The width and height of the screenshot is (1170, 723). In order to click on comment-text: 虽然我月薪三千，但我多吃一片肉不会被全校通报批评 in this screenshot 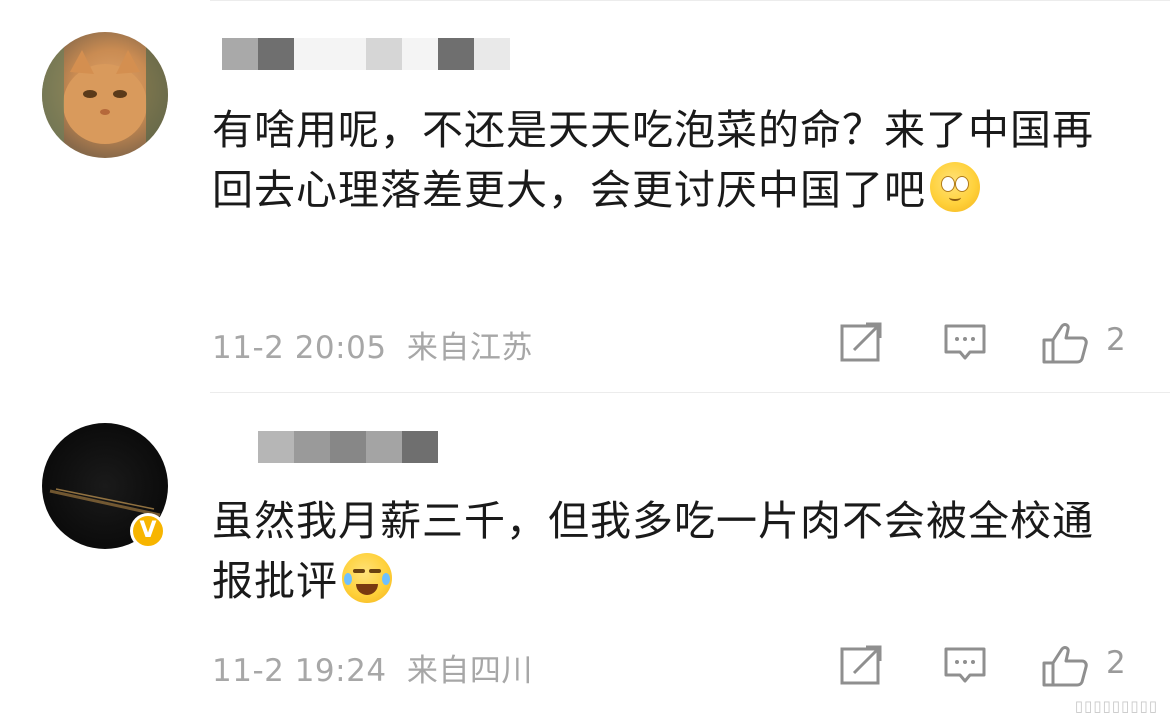, I will do `click(662, 551)`.